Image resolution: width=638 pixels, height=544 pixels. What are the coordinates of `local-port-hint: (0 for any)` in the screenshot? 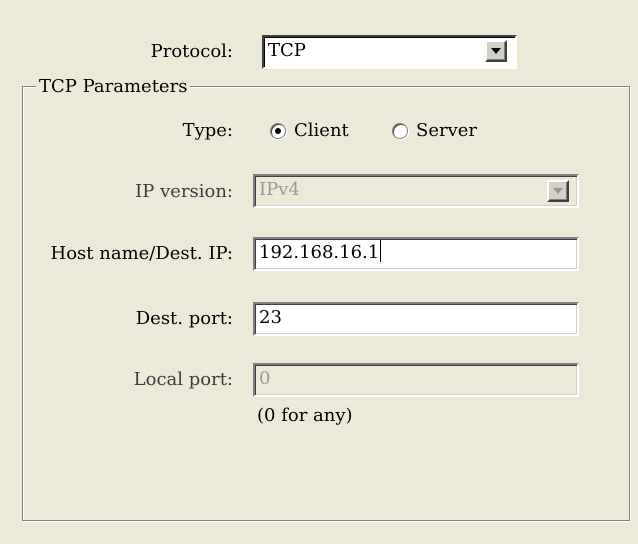 It's located at (305, 415).